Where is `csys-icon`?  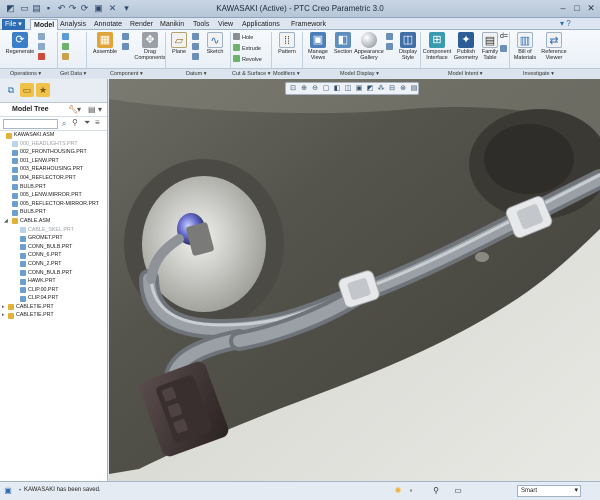 csys-icon is located at coordinates (196, 57).